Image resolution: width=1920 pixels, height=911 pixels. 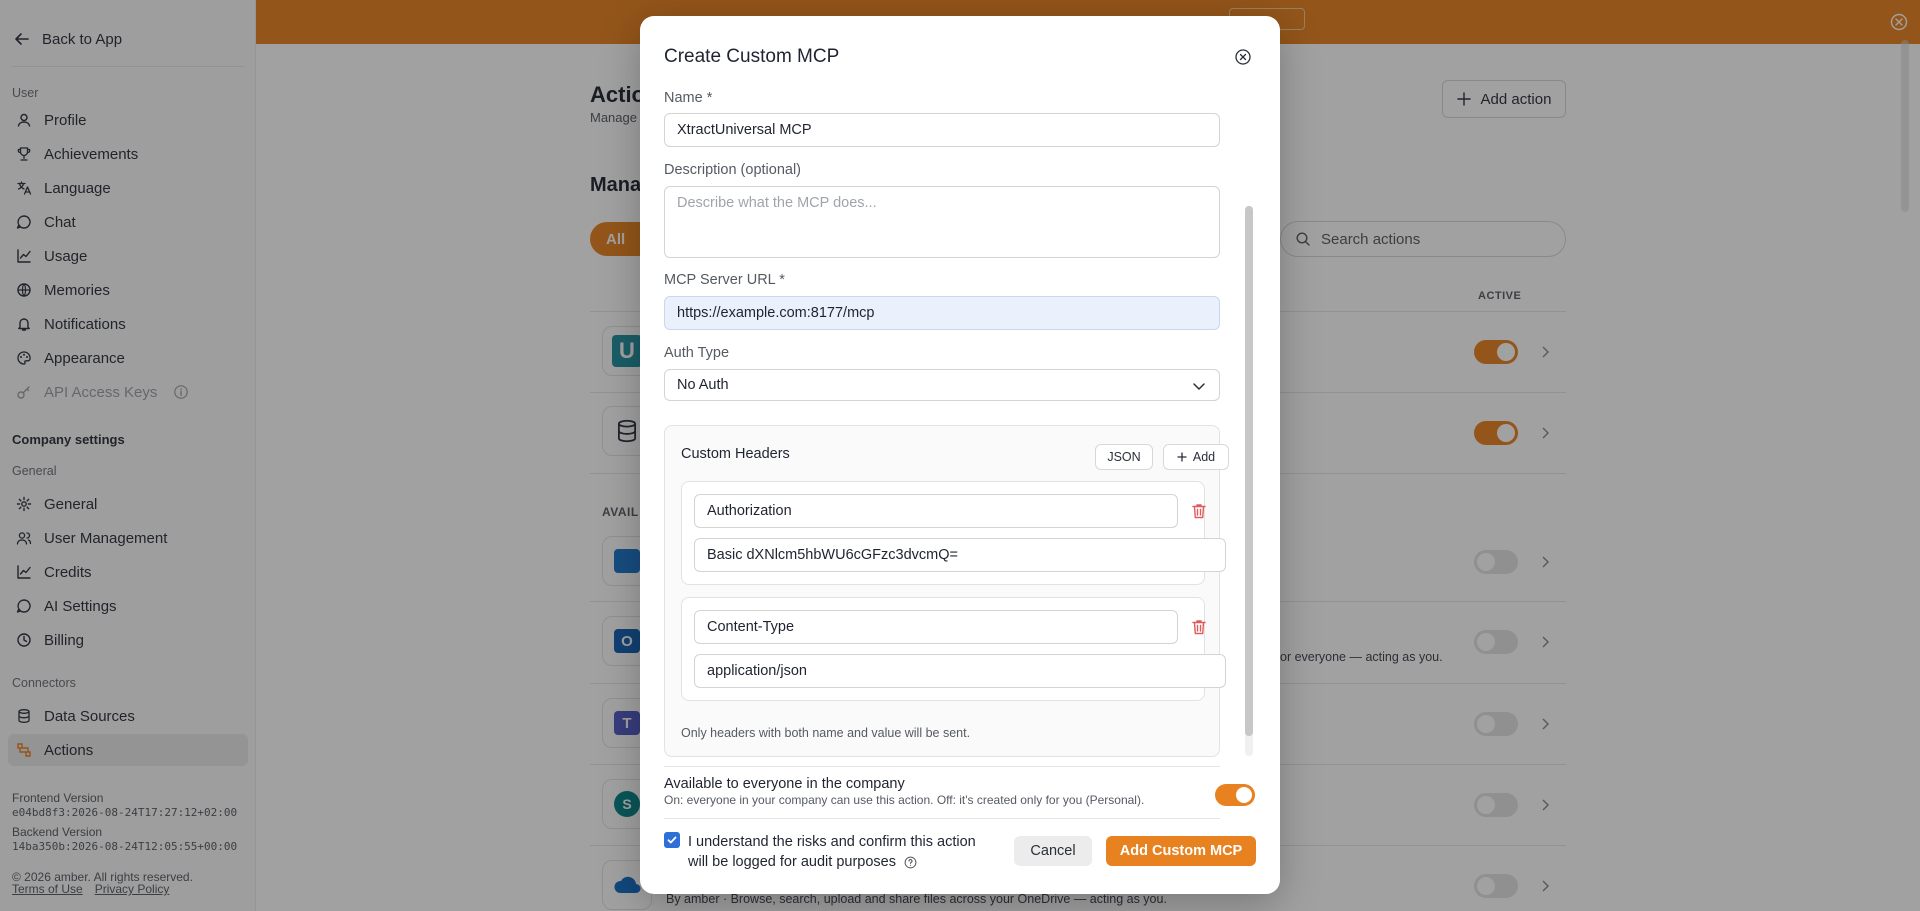 I want to click on check-icon, so click(x=672, y=840).